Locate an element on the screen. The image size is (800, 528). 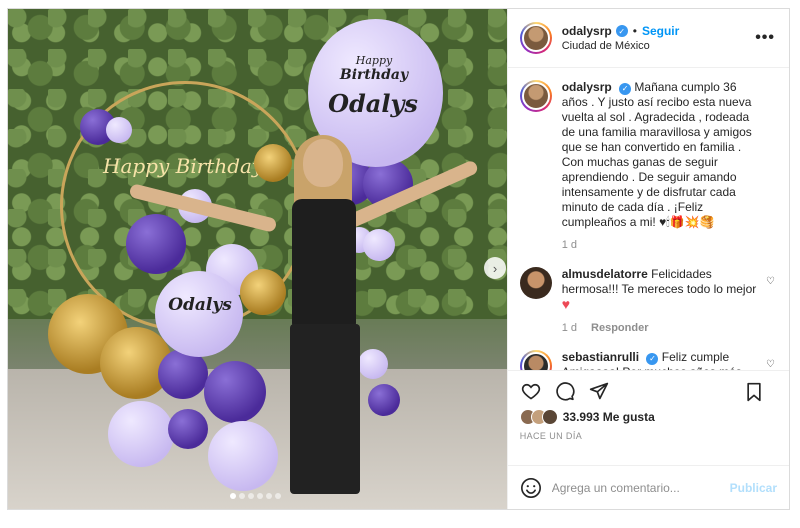
like-heart-icon is located at coordinates (531, 391).